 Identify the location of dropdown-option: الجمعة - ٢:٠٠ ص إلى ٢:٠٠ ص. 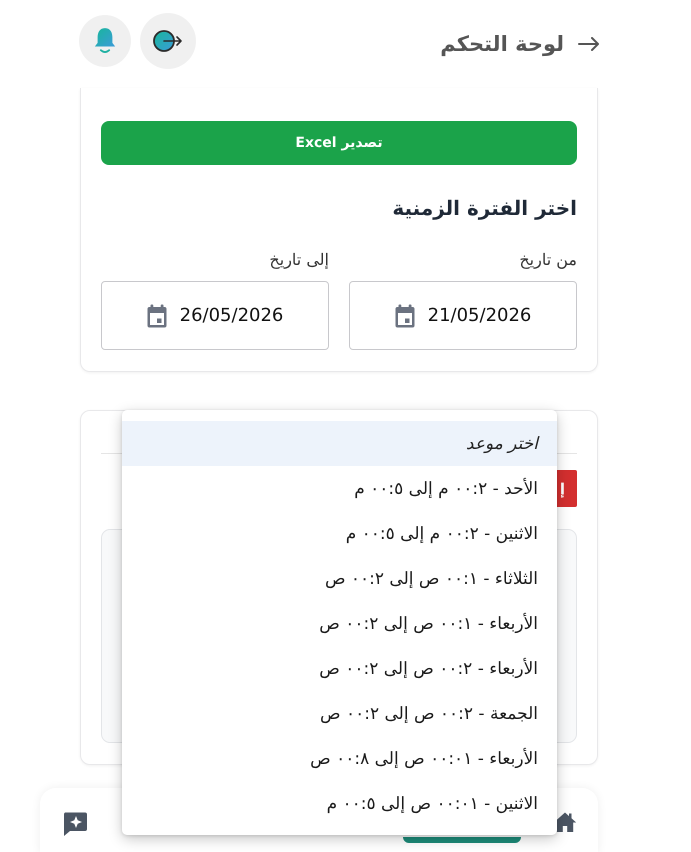
(339, 713).